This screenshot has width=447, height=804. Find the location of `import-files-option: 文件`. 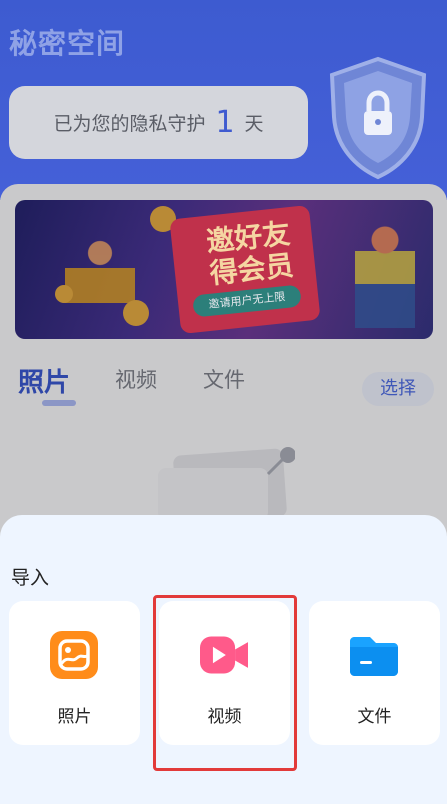

import-files-option: 文件 is located at coordinates (374, 673).